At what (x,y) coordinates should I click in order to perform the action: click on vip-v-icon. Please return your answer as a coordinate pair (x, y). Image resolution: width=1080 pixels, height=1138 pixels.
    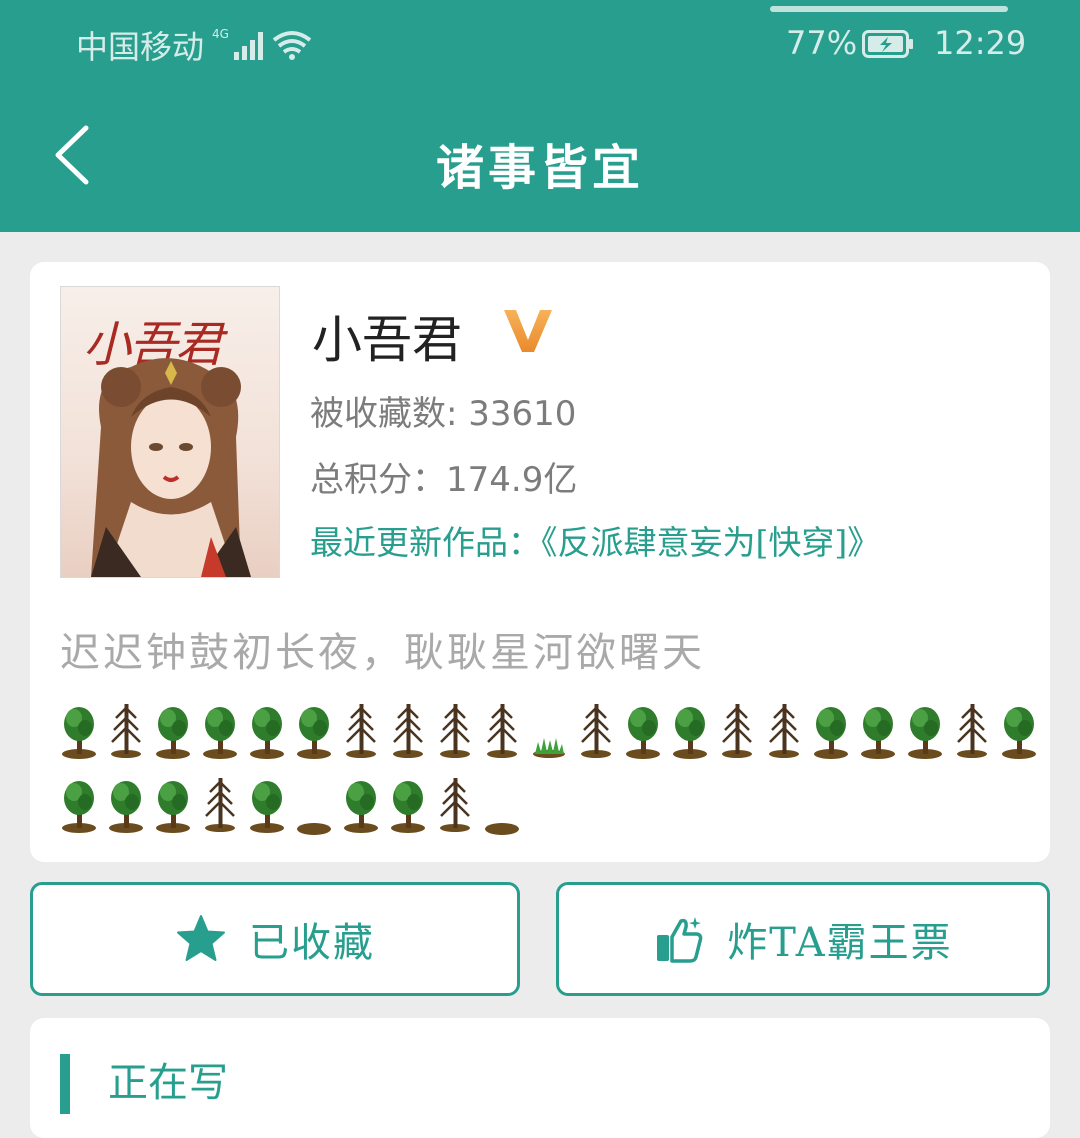
    Looking at the image, I should click on (528, 331).